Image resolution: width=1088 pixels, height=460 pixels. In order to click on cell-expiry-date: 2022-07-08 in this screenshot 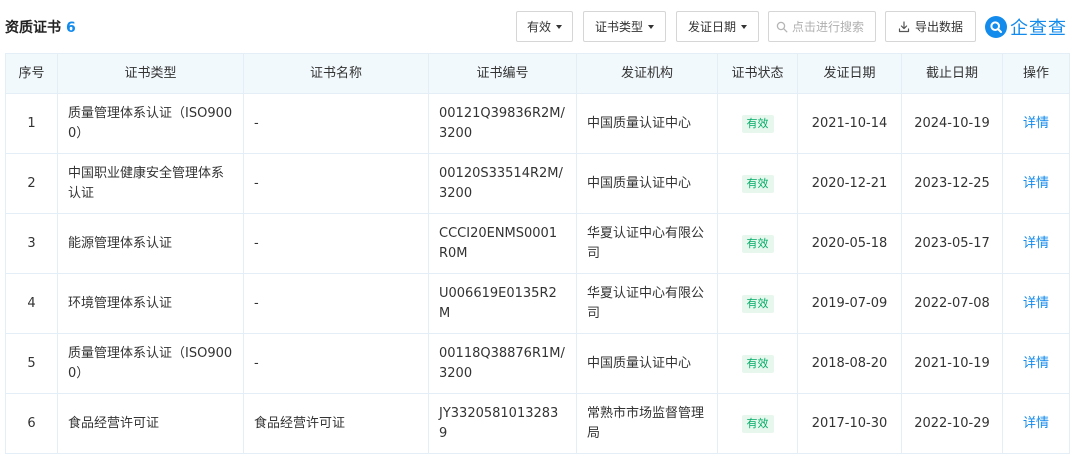, I will do `click(952, 303)`.